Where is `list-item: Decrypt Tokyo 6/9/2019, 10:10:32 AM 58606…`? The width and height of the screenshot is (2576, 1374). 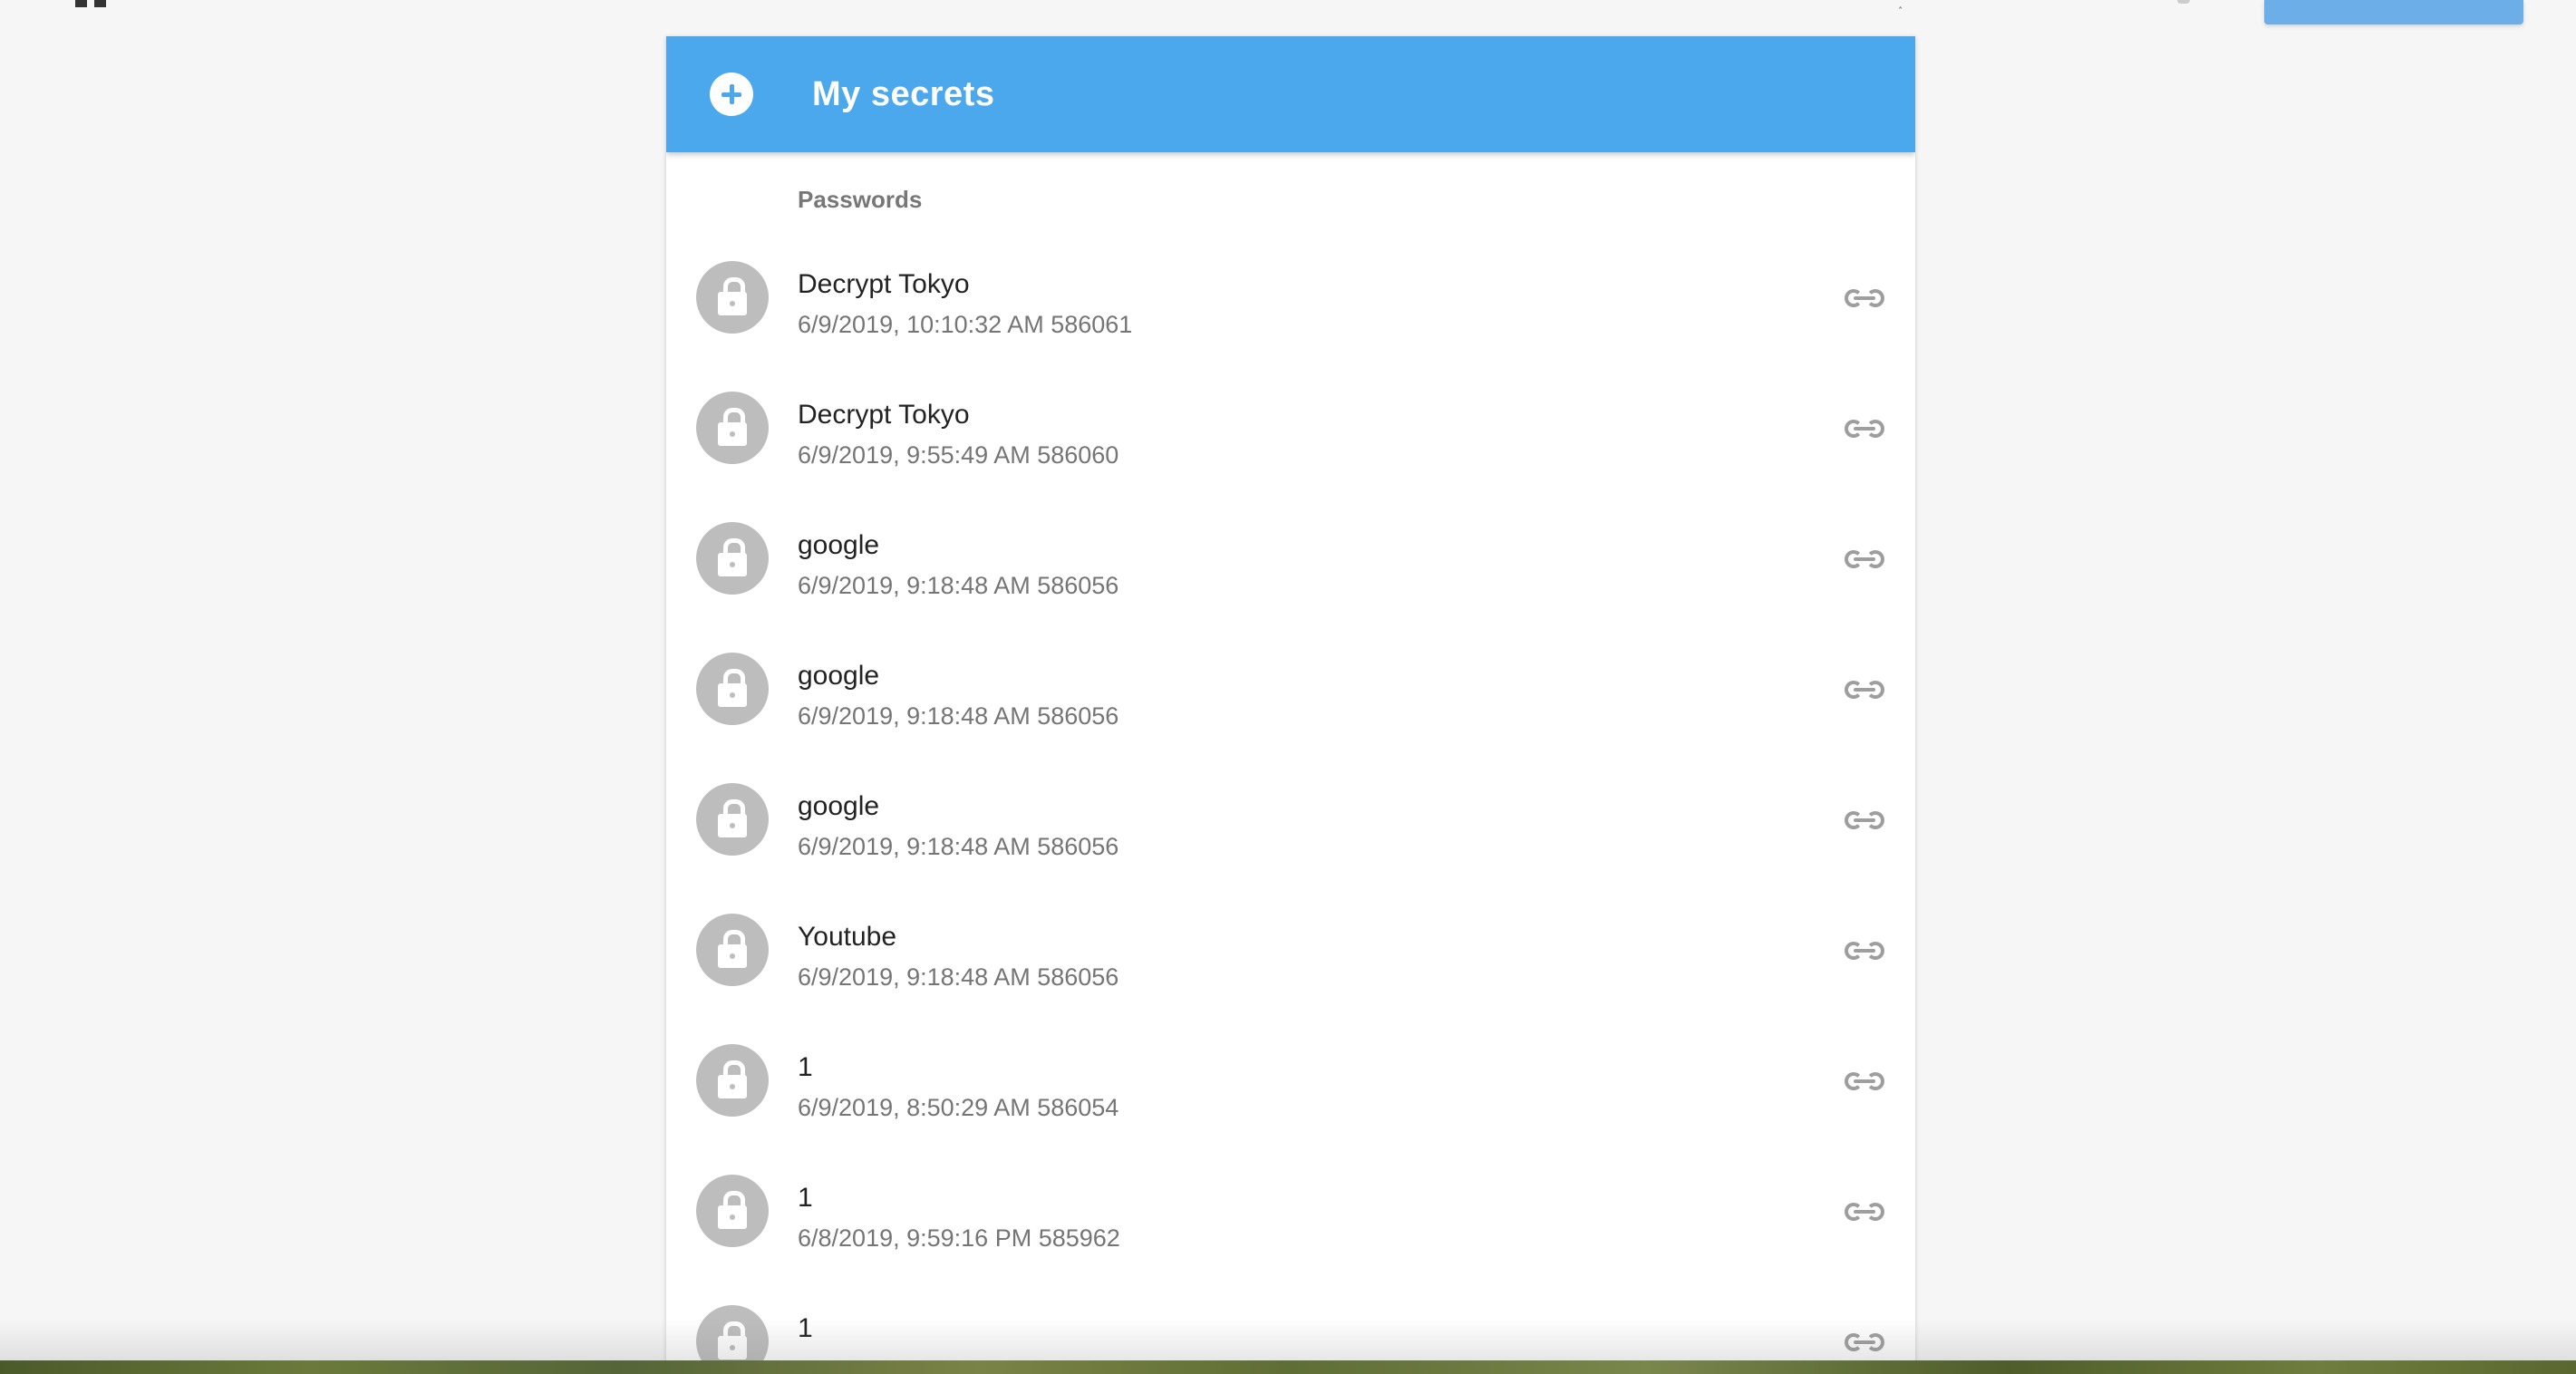 list-item: Decrypt Tokyo 6/9/2019, 10:10:32 AM 58606… is located at coordinates (1290, 301).